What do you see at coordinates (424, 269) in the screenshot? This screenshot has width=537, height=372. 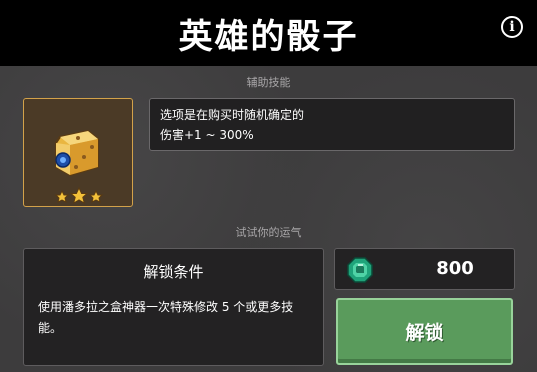 I see `price-panel: 800` at bounding box center [424, 269].